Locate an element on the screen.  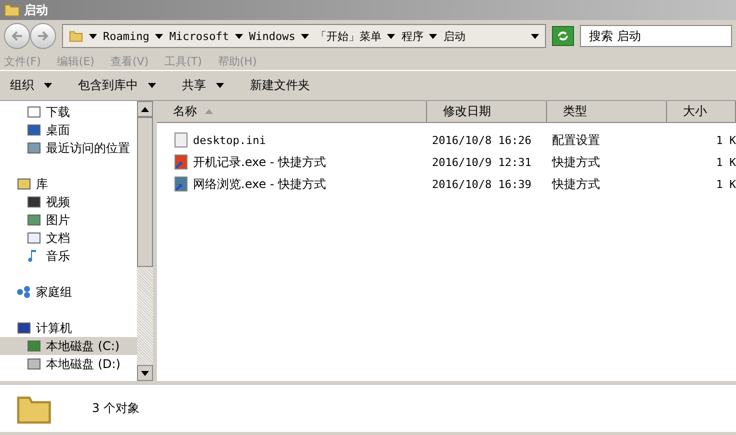
table-cell-text: 配置设置 is located at coordinates (576, 140).